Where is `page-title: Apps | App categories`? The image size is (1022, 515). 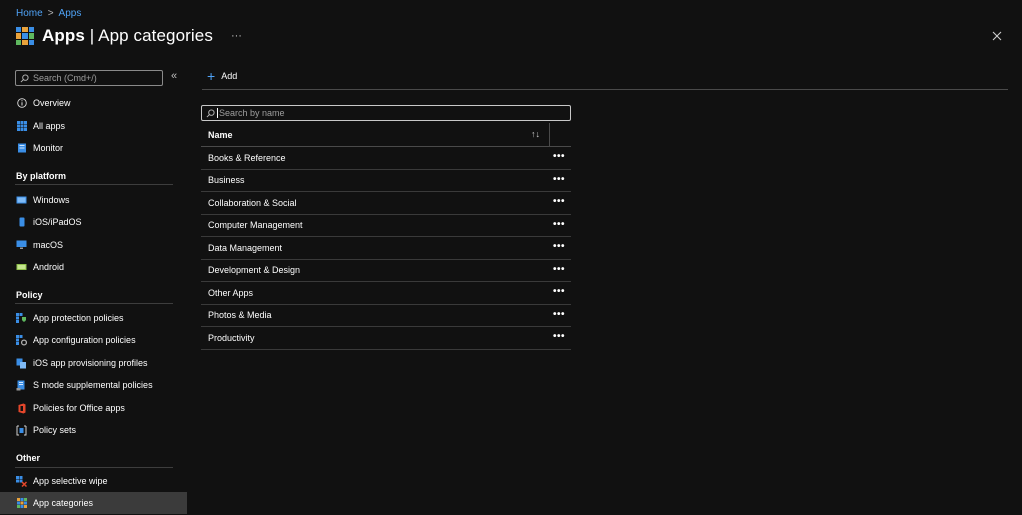 page-title: Apps | App categories is located at coordinates (127, 36).